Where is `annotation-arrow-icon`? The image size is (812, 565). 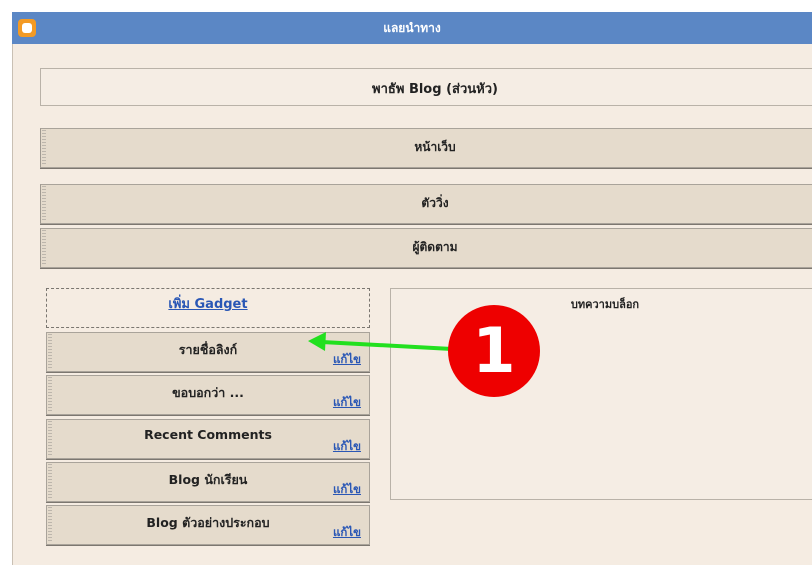 annotation-arrow-icon is located at coordinates (380, 341).